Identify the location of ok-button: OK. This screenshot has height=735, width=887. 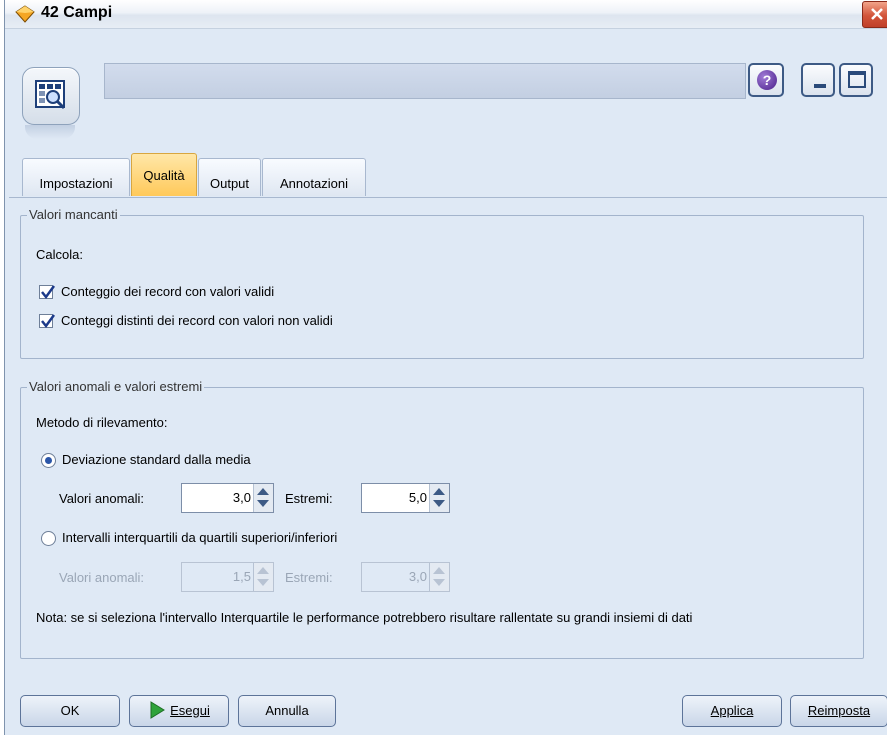
(70, 711).